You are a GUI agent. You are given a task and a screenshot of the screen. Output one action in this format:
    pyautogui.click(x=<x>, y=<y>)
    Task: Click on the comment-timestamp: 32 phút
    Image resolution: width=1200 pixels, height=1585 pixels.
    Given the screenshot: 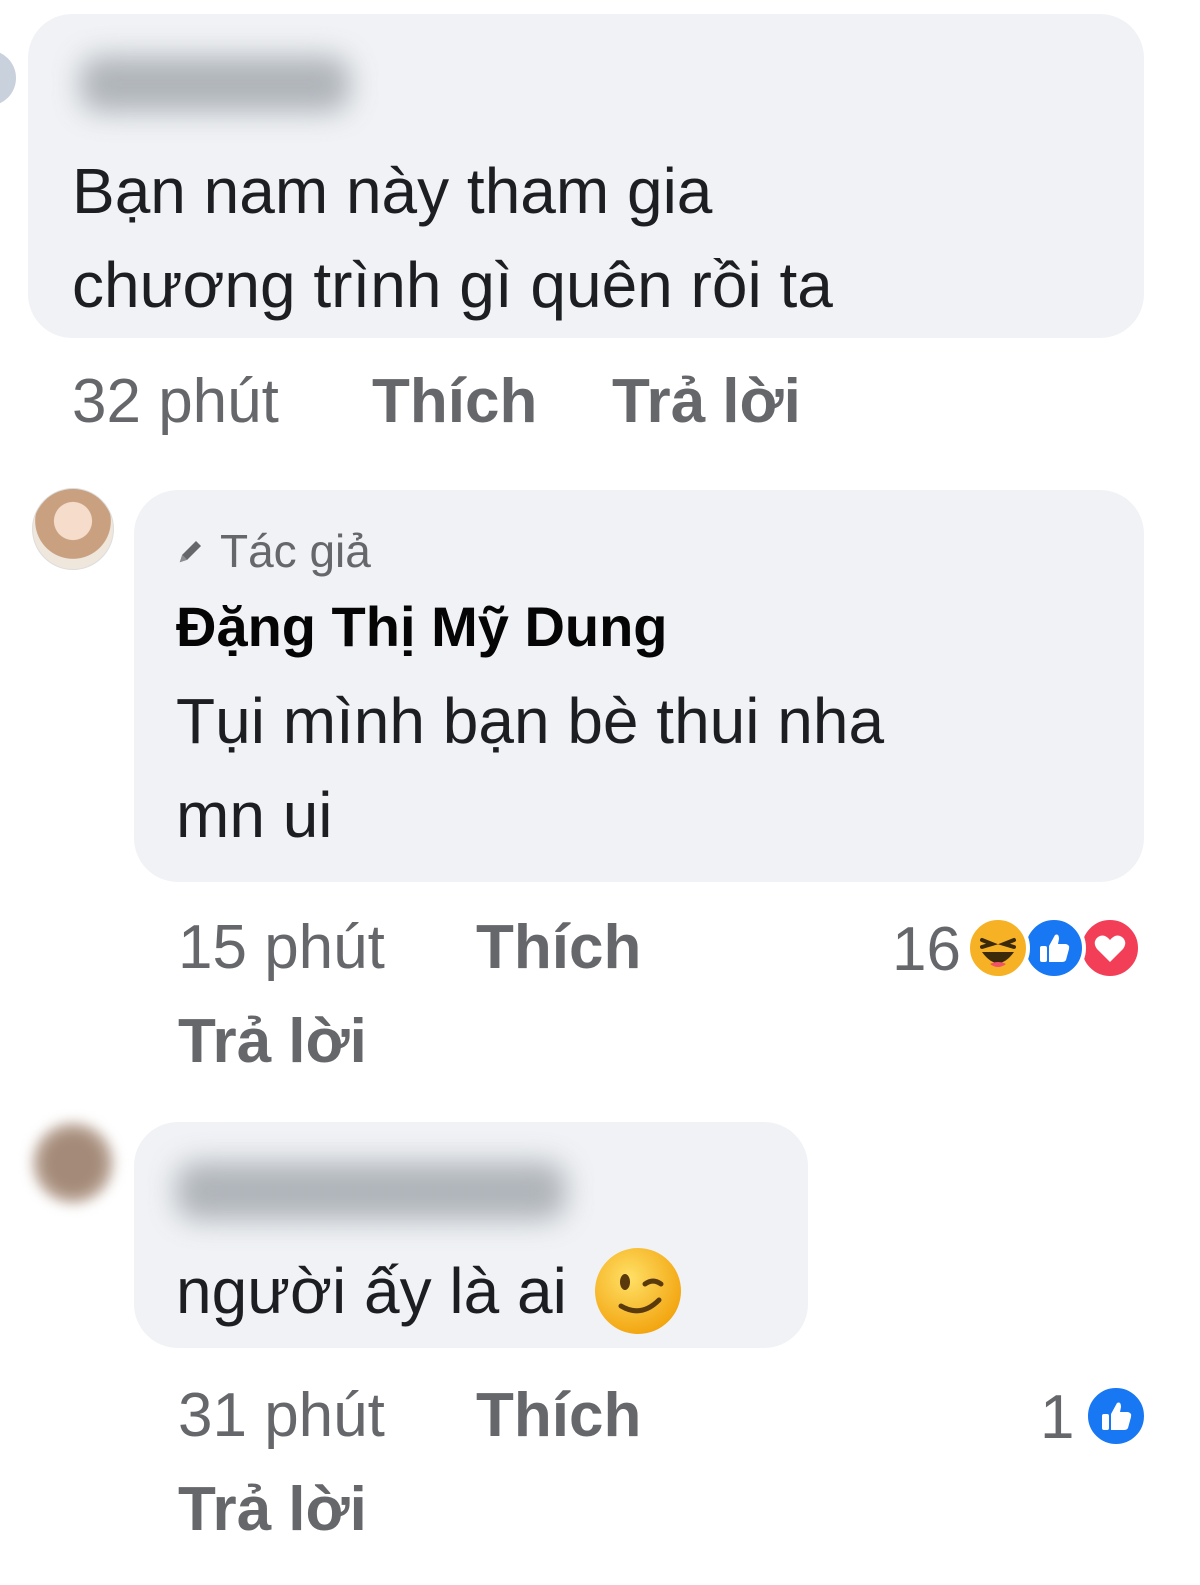 What is the action you would take?
    pyautogui.click(x=175, y=401)
    